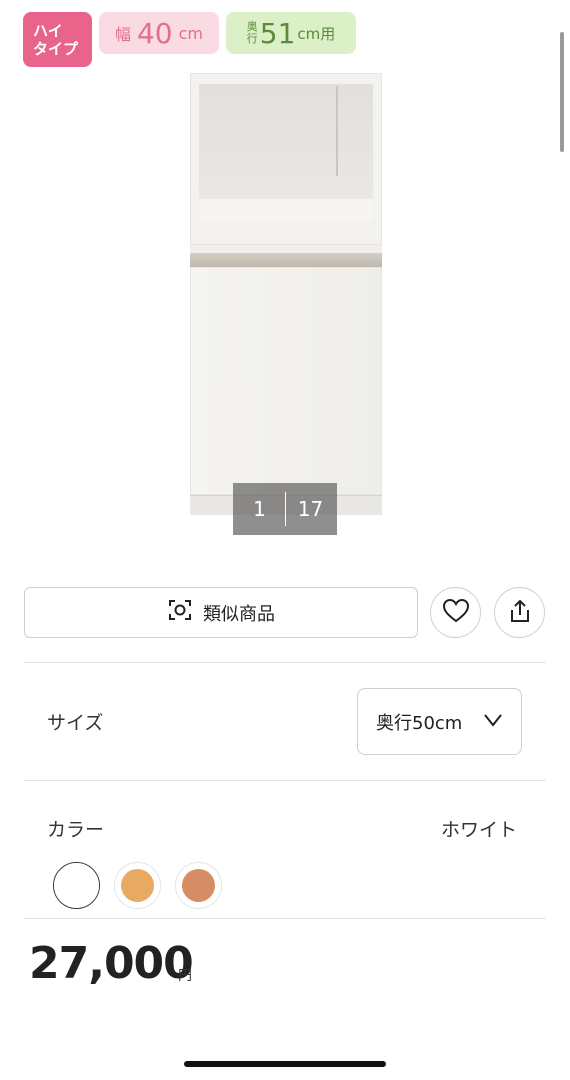  I want to click on width-badge-value: 40, so click(154, 33).